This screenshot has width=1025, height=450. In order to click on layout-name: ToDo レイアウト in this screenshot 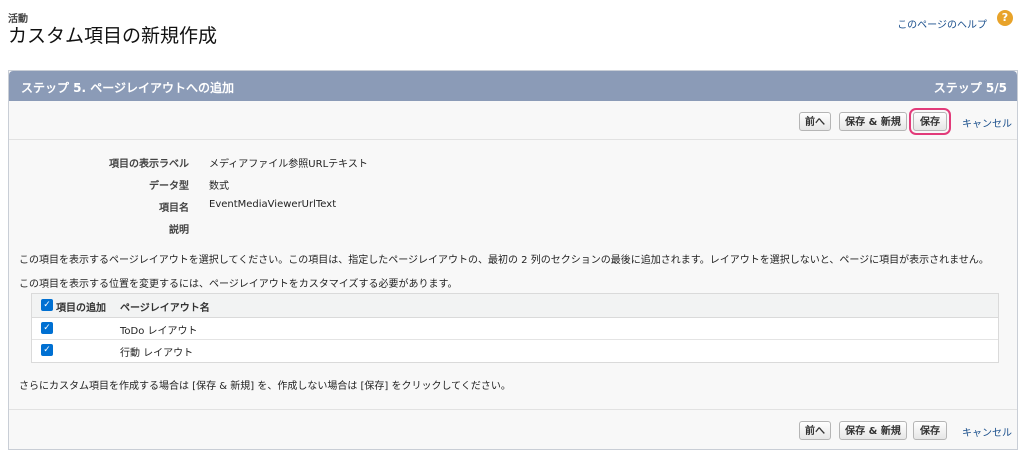, I will do `click(159, 331)`.